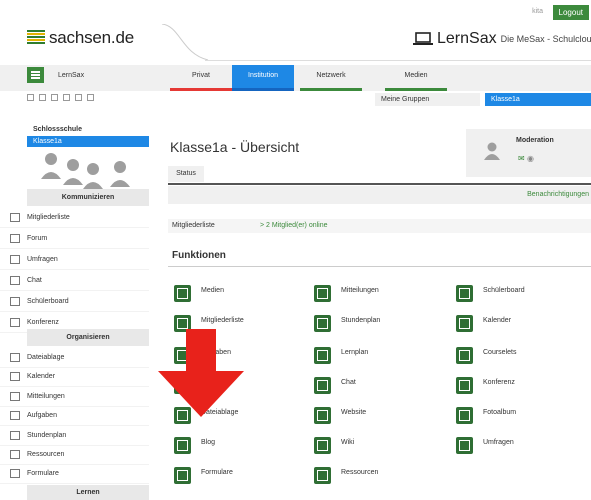 The image size is (591, 500). What do you see at coordinates (88, 197) in the screenshot?
I see `sidebar-section-communicate: Kommunizieren` at bounding box center [88, 197].